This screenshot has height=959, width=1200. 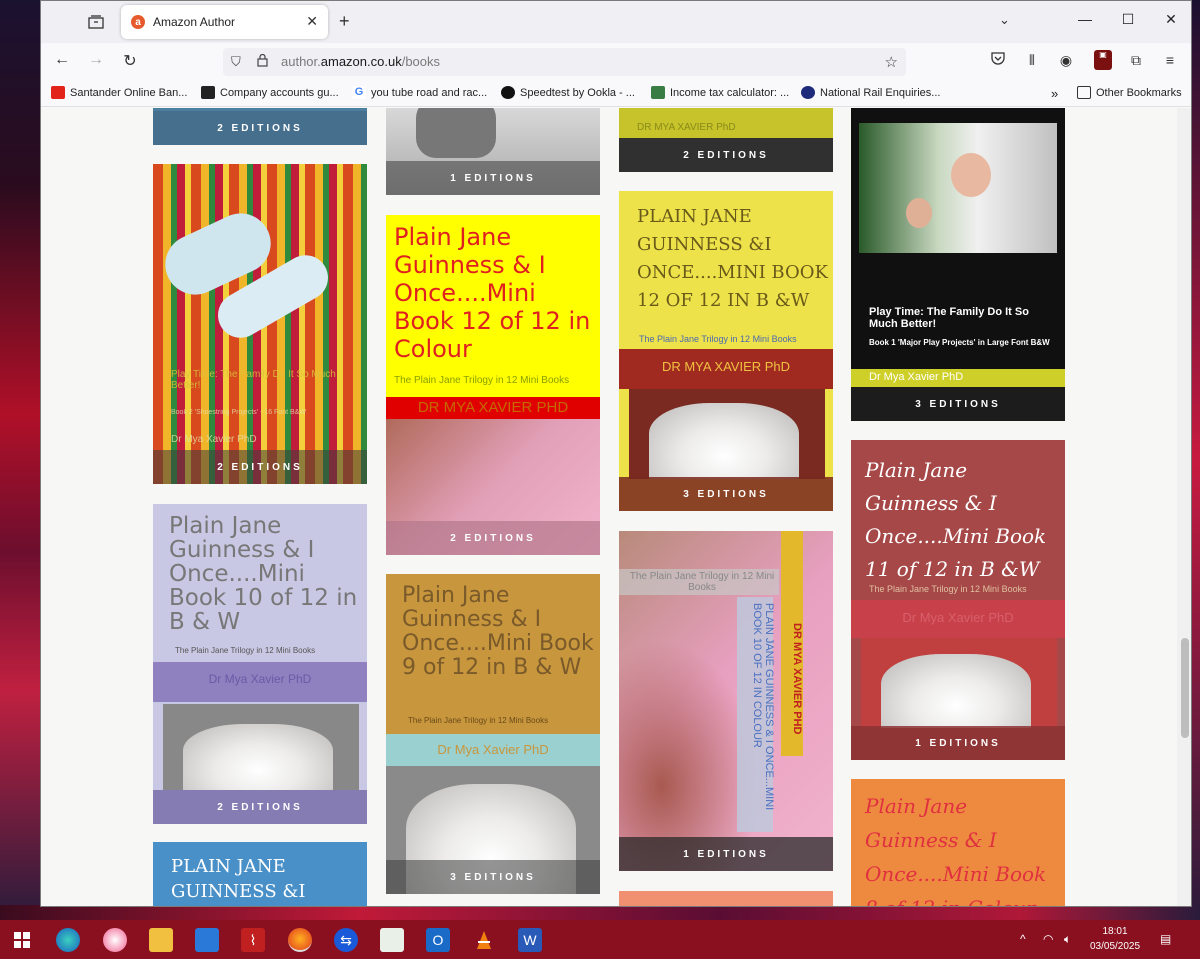 What do you see at coordinates (1103, 60) in the screenshot?
I see `extension-badge-icon: ▣` at bounding box center [1103, 60].